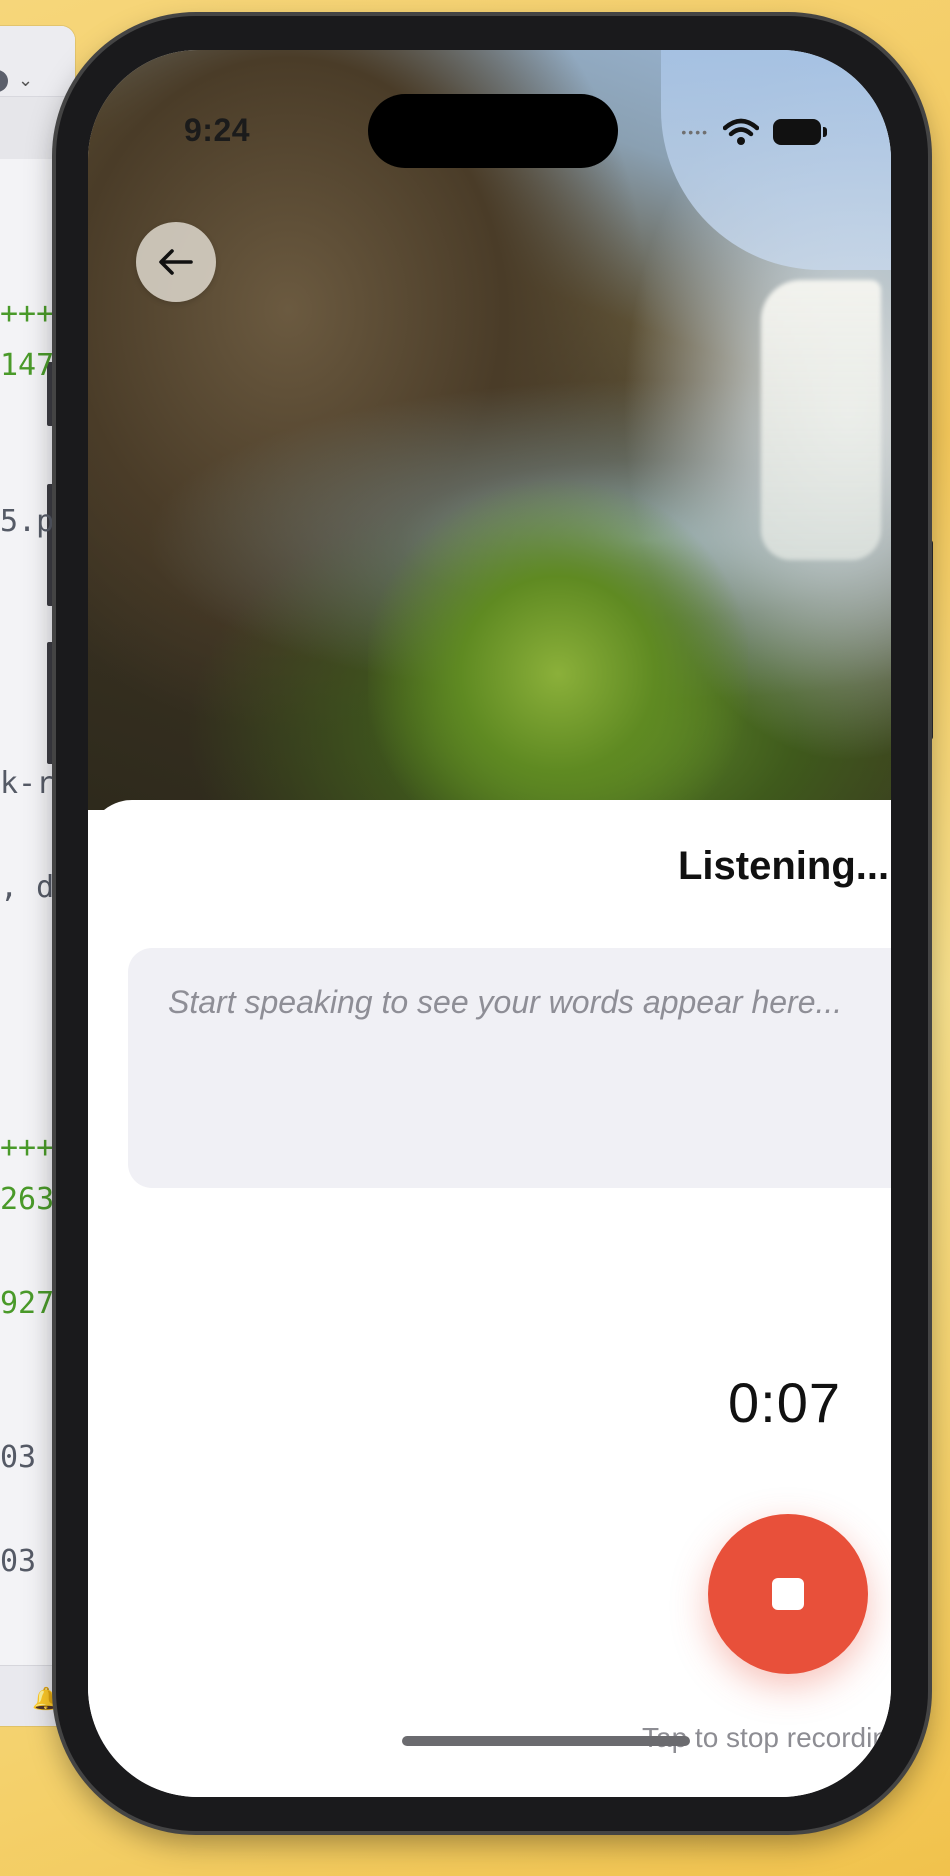  I want to click on home-indicator, so click(546, 1741).